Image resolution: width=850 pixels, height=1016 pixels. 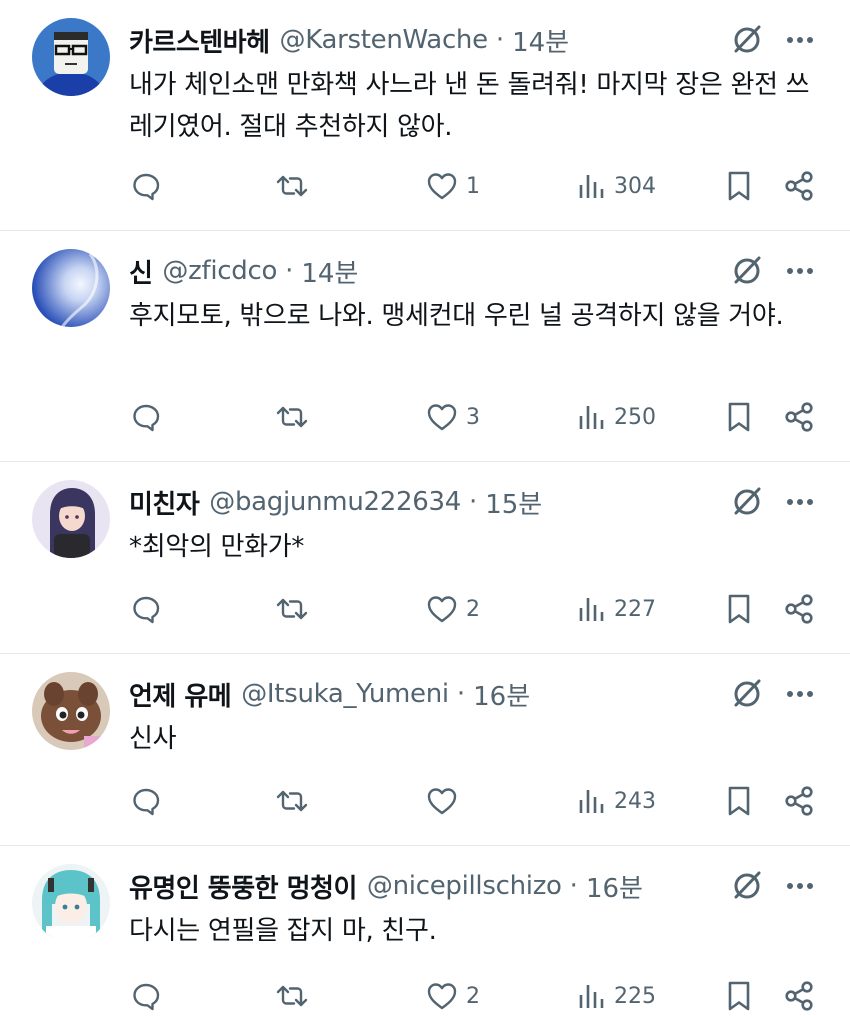 I want to click on user-handle: @zficdco, so click(x=219, y=271).